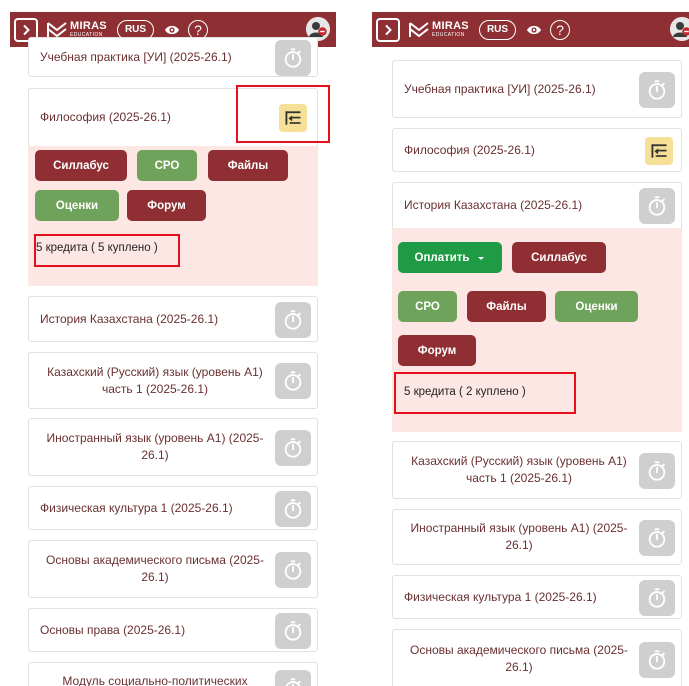 The image size is (689, 686). I want to click on course-card: Философия (2025-26.1), so click(537, 150).